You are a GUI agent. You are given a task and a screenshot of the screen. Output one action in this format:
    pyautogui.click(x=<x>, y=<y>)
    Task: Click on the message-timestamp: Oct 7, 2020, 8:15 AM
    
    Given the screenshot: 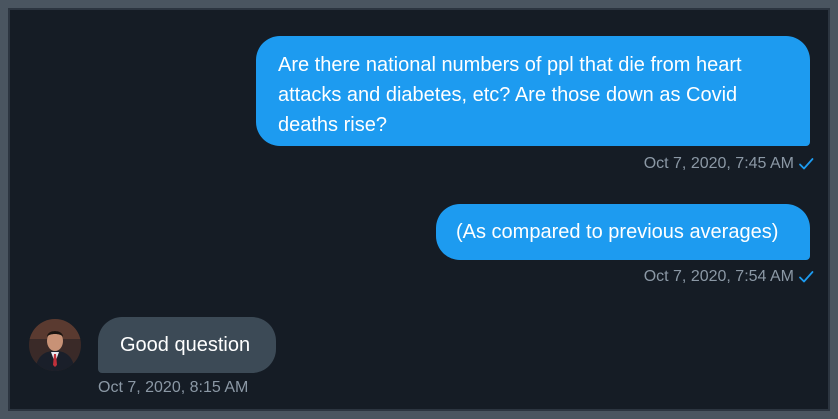 What is the action you would take?
    pyautogui.click(x=173, y=387)
    